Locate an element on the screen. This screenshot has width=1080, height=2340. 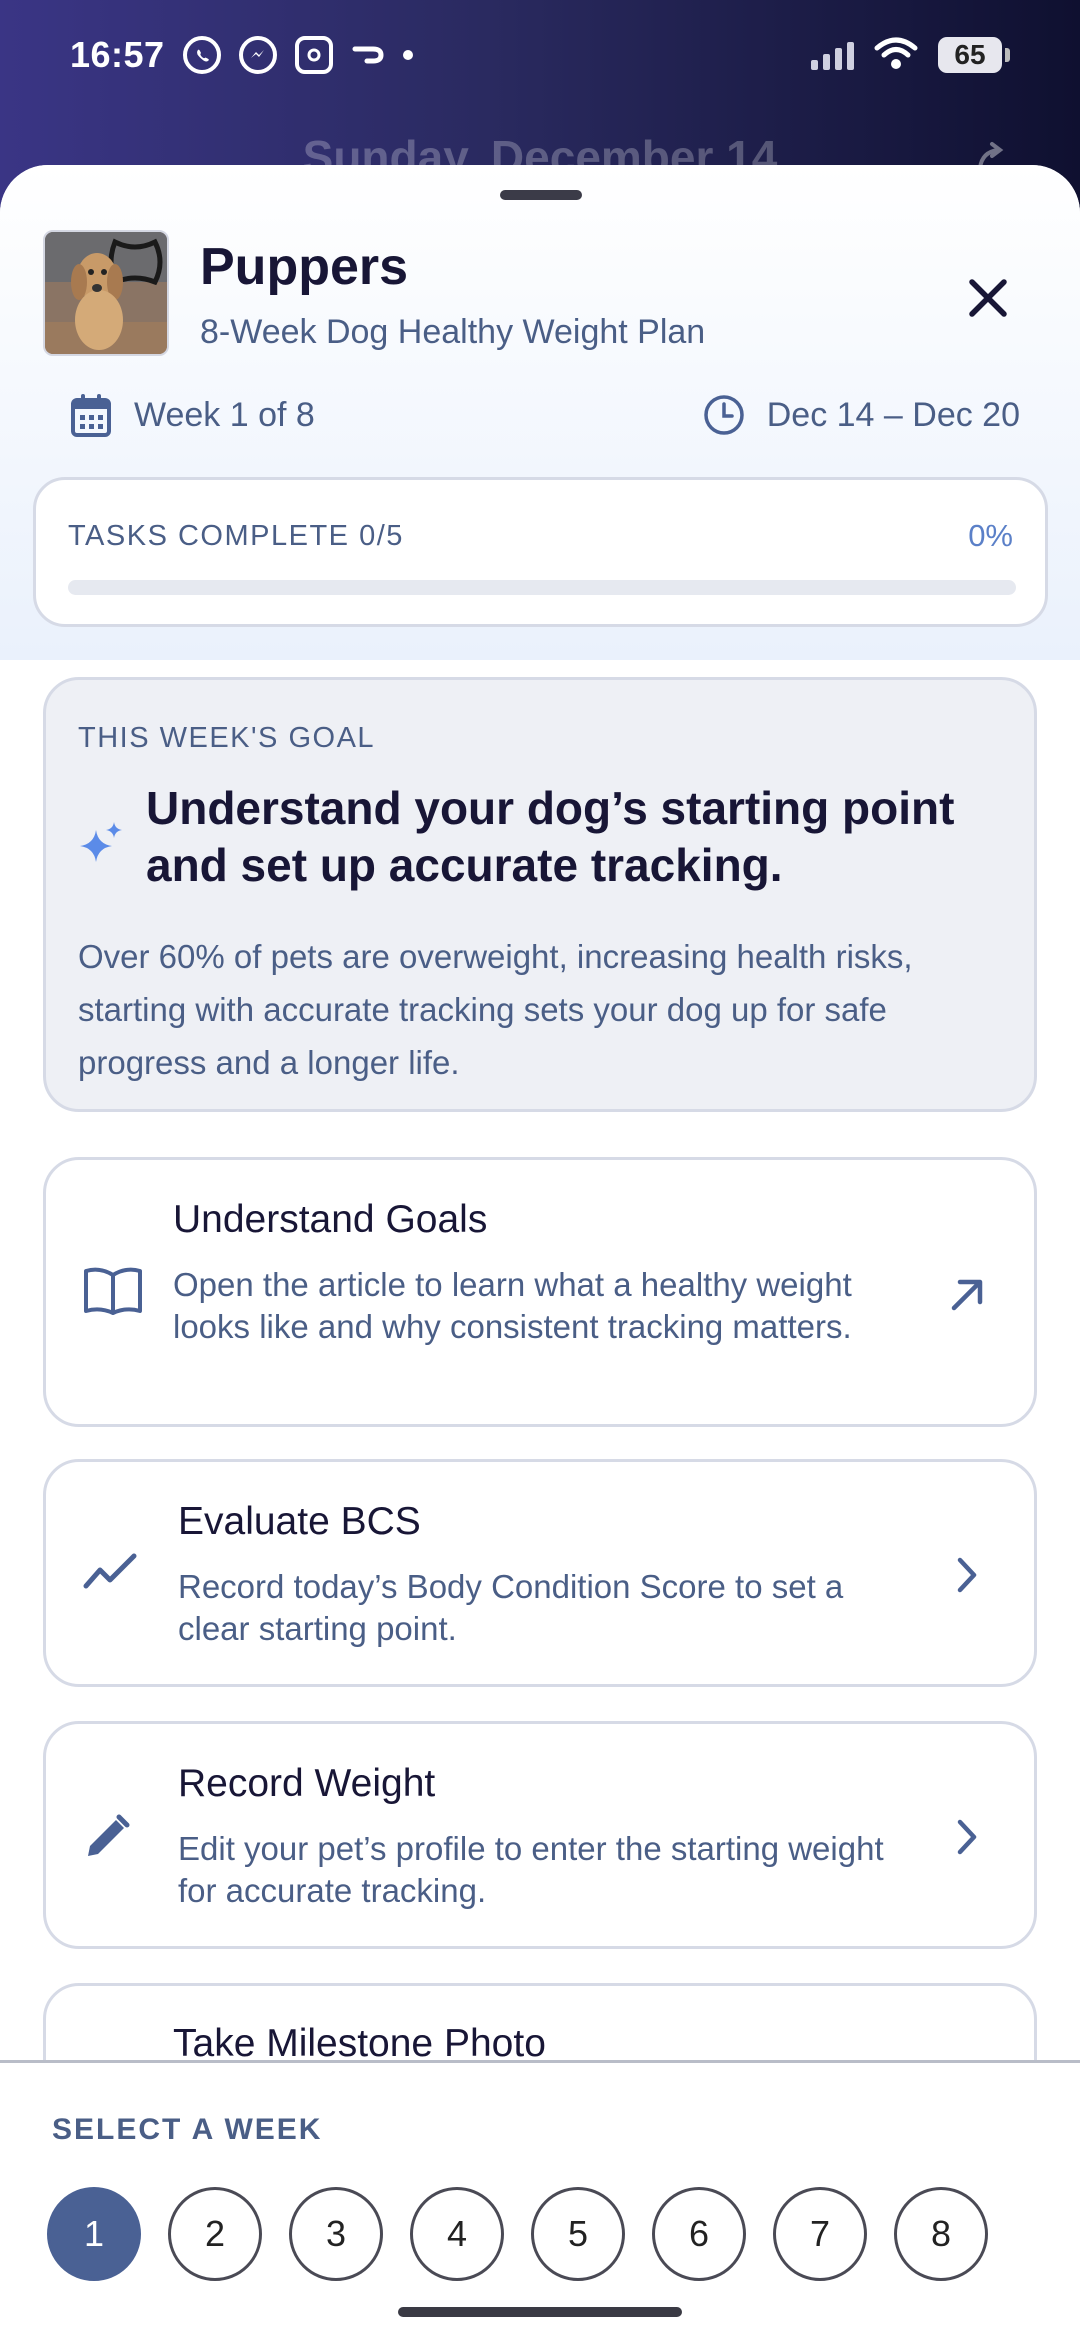
messenger-icon is located at coordinates (257, 55).